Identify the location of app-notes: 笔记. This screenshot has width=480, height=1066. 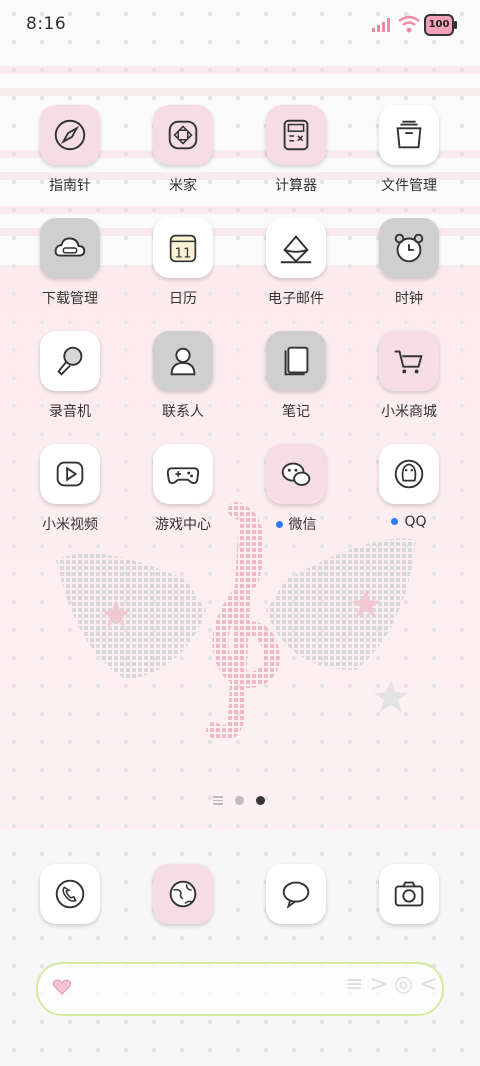
(296, 381).